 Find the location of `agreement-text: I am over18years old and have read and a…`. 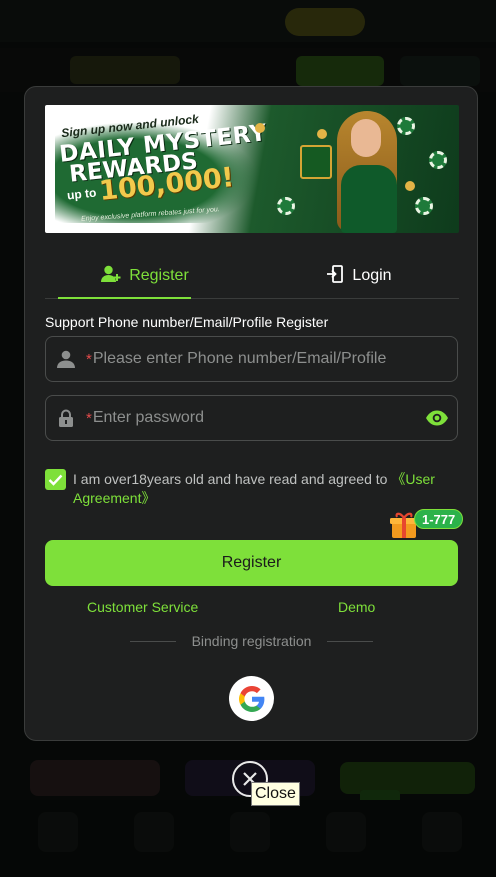

agreement-text: I am over18years old and have read and a… is located at coordinates (268, 489).